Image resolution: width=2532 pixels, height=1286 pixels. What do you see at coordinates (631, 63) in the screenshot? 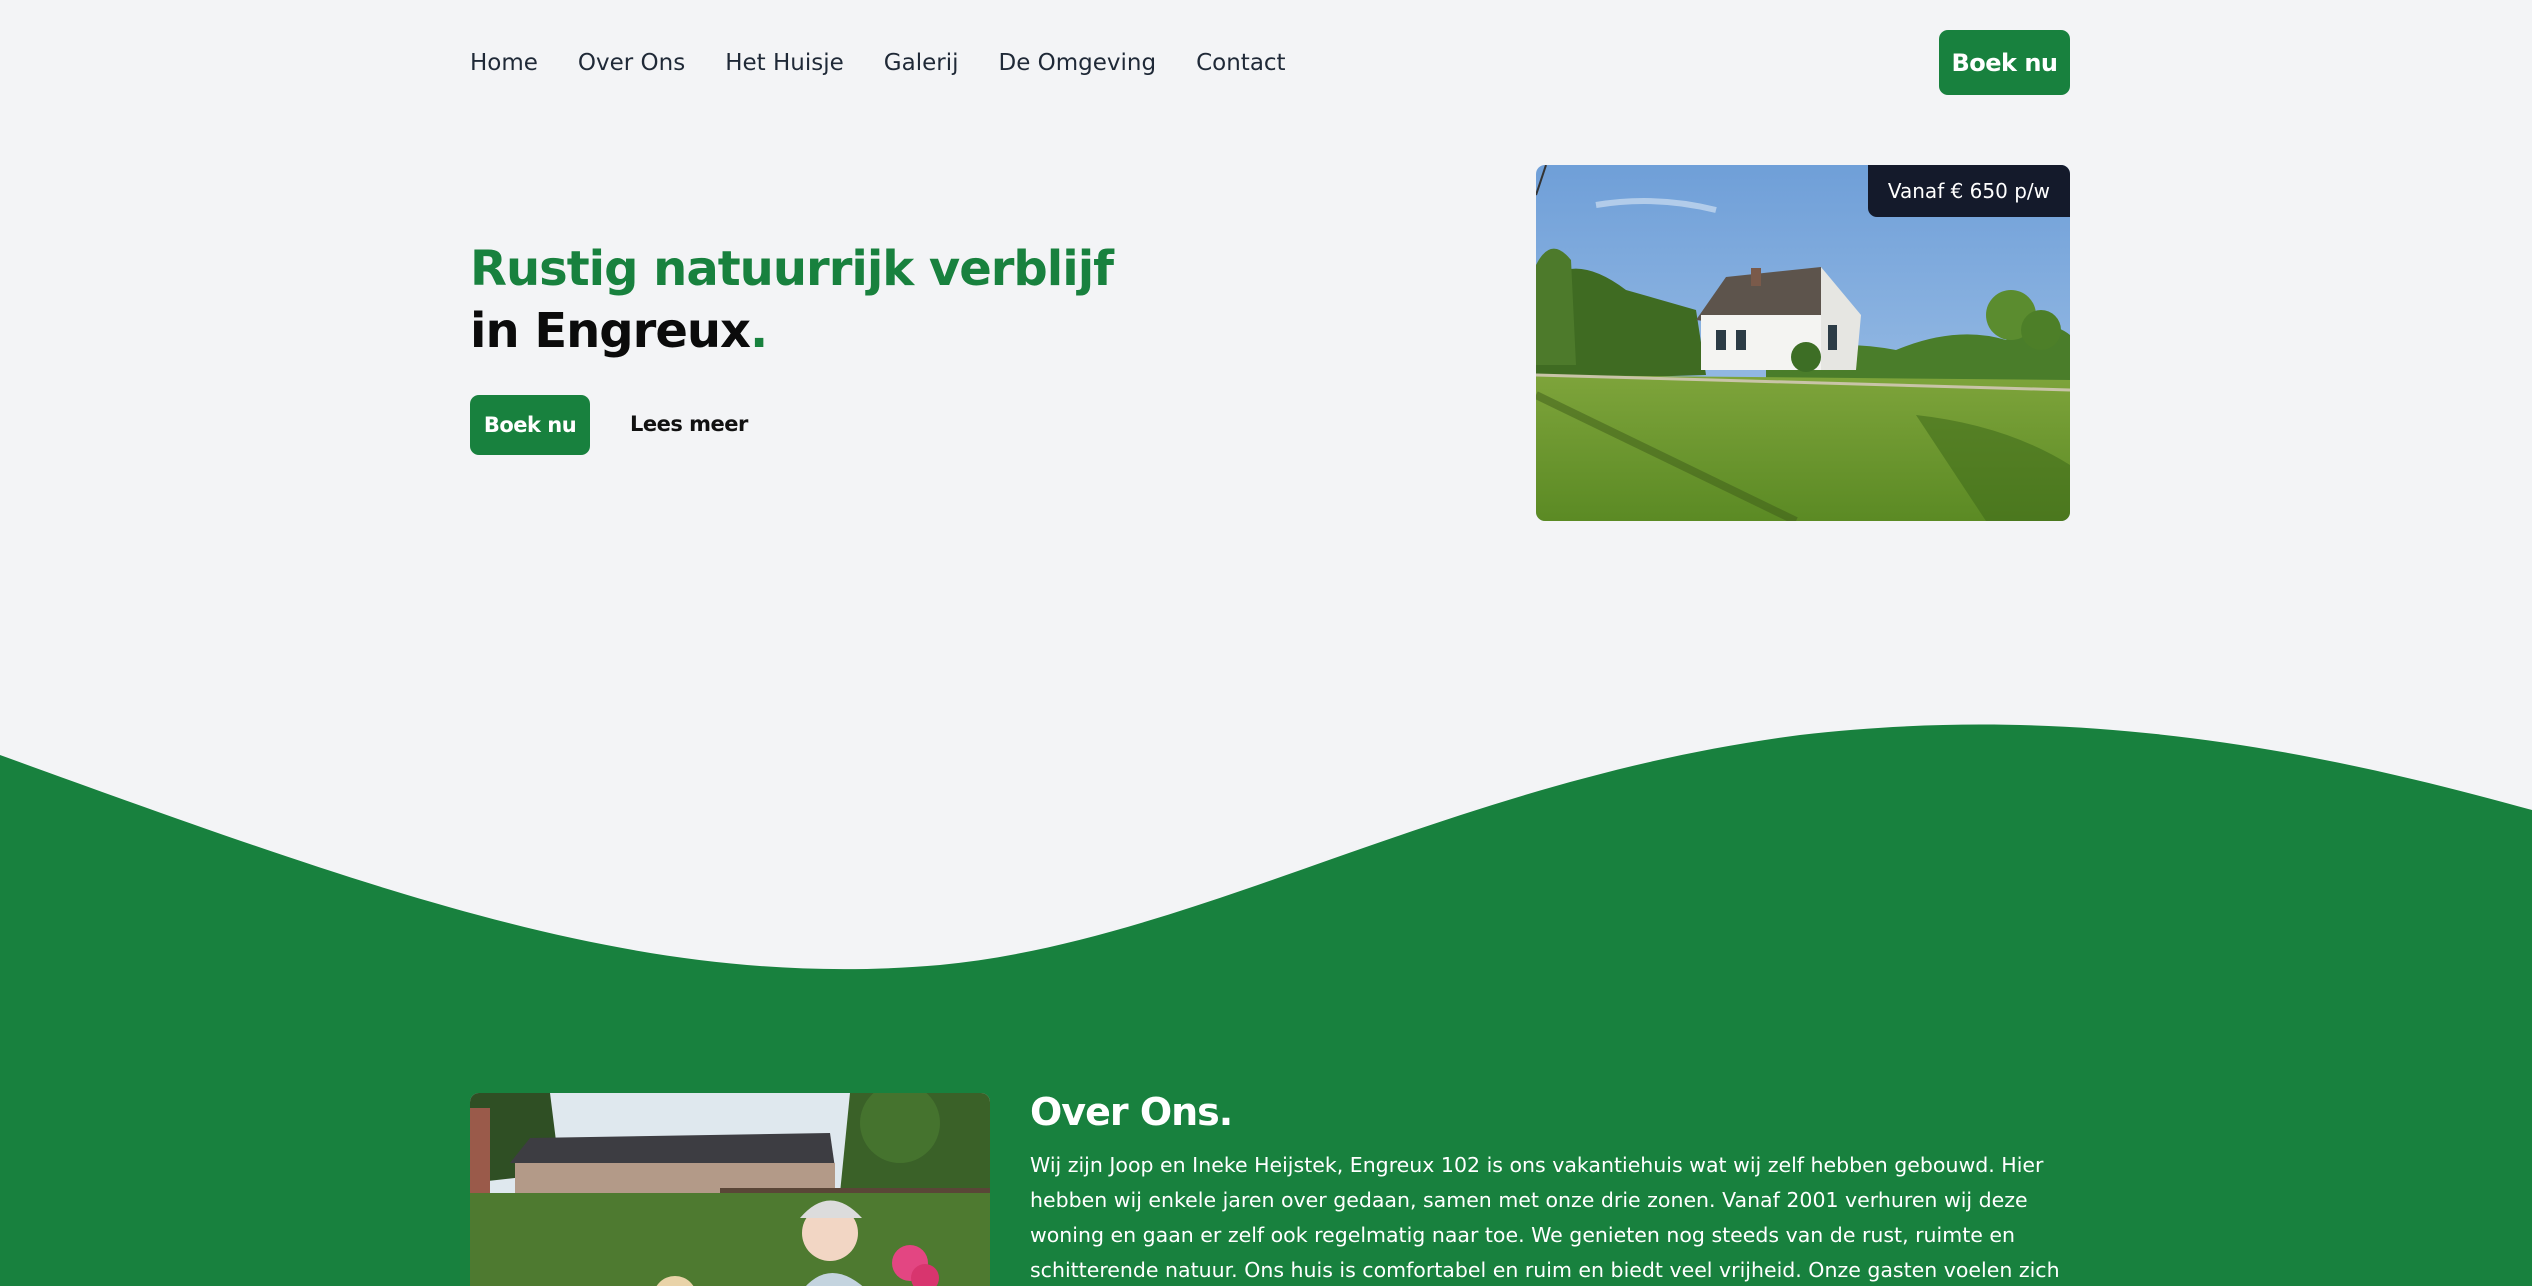
I see `nav-link-over-ons: Over Ons` at bounding box center [631, 63].